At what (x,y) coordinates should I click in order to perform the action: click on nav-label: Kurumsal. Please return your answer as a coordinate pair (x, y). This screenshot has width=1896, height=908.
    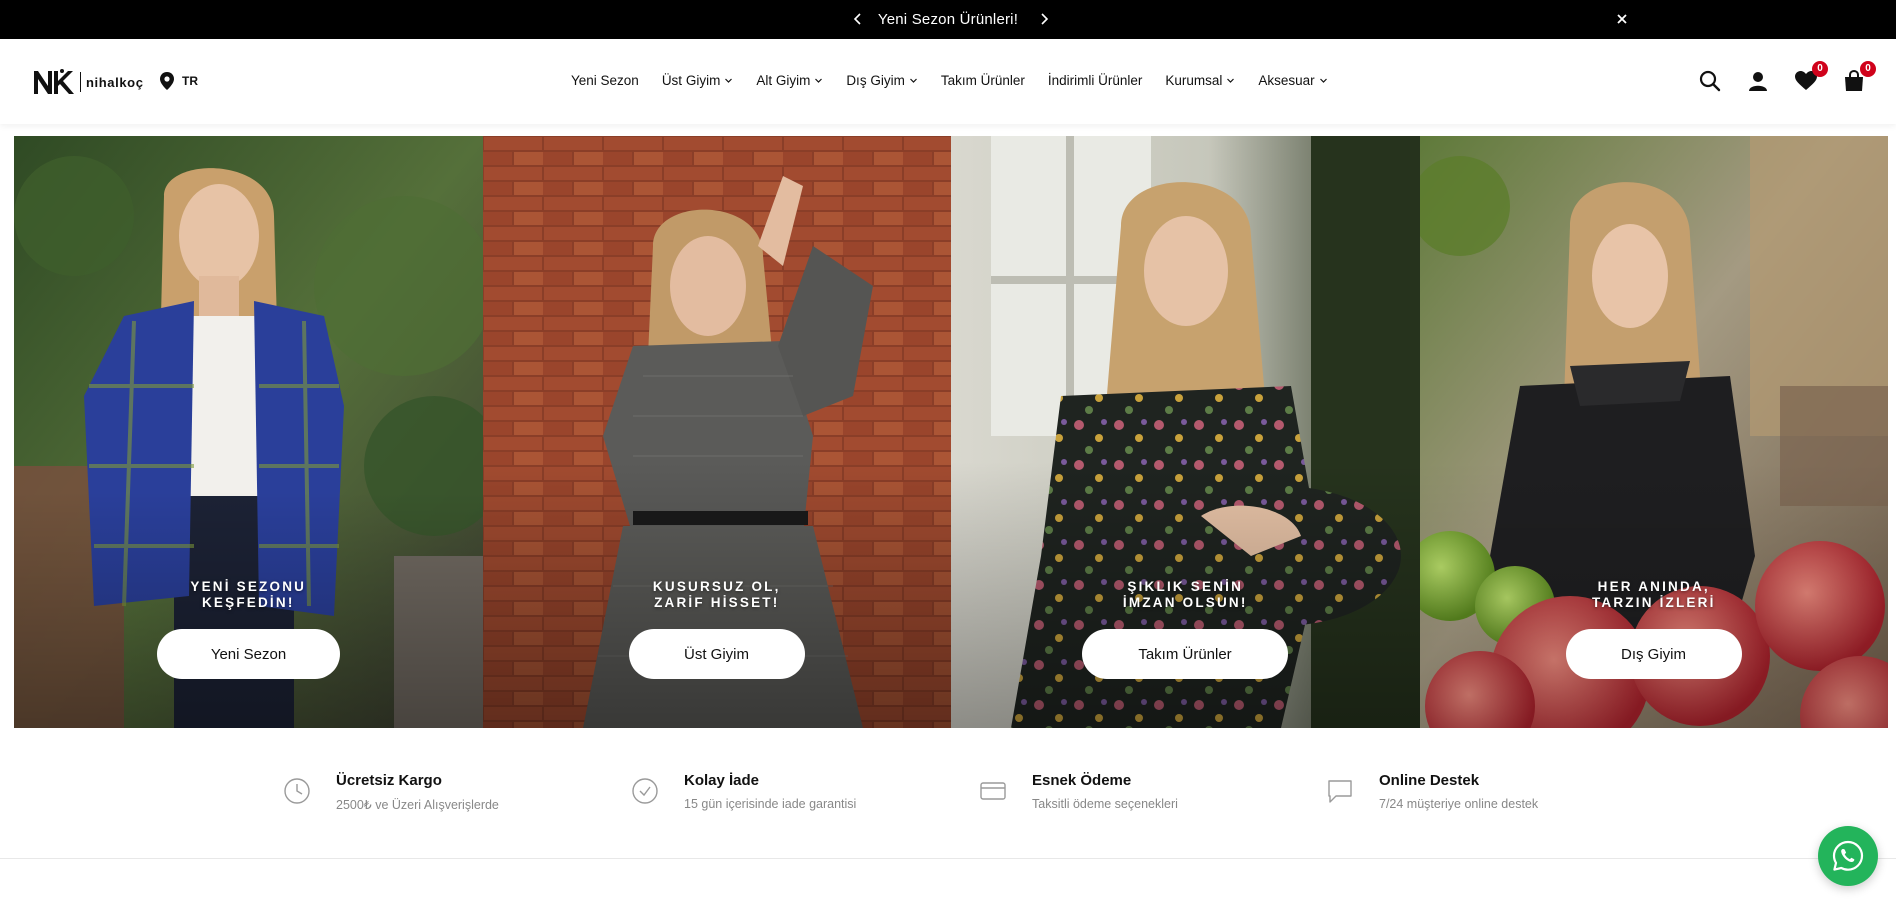
    Looking at the image, I should click on (1194, 80).